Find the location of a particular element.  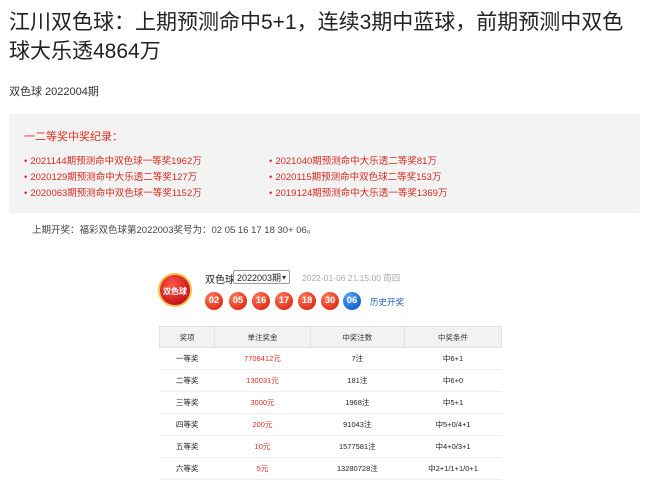

prize-level: 四等奖 is located at coordinates (187, 424).